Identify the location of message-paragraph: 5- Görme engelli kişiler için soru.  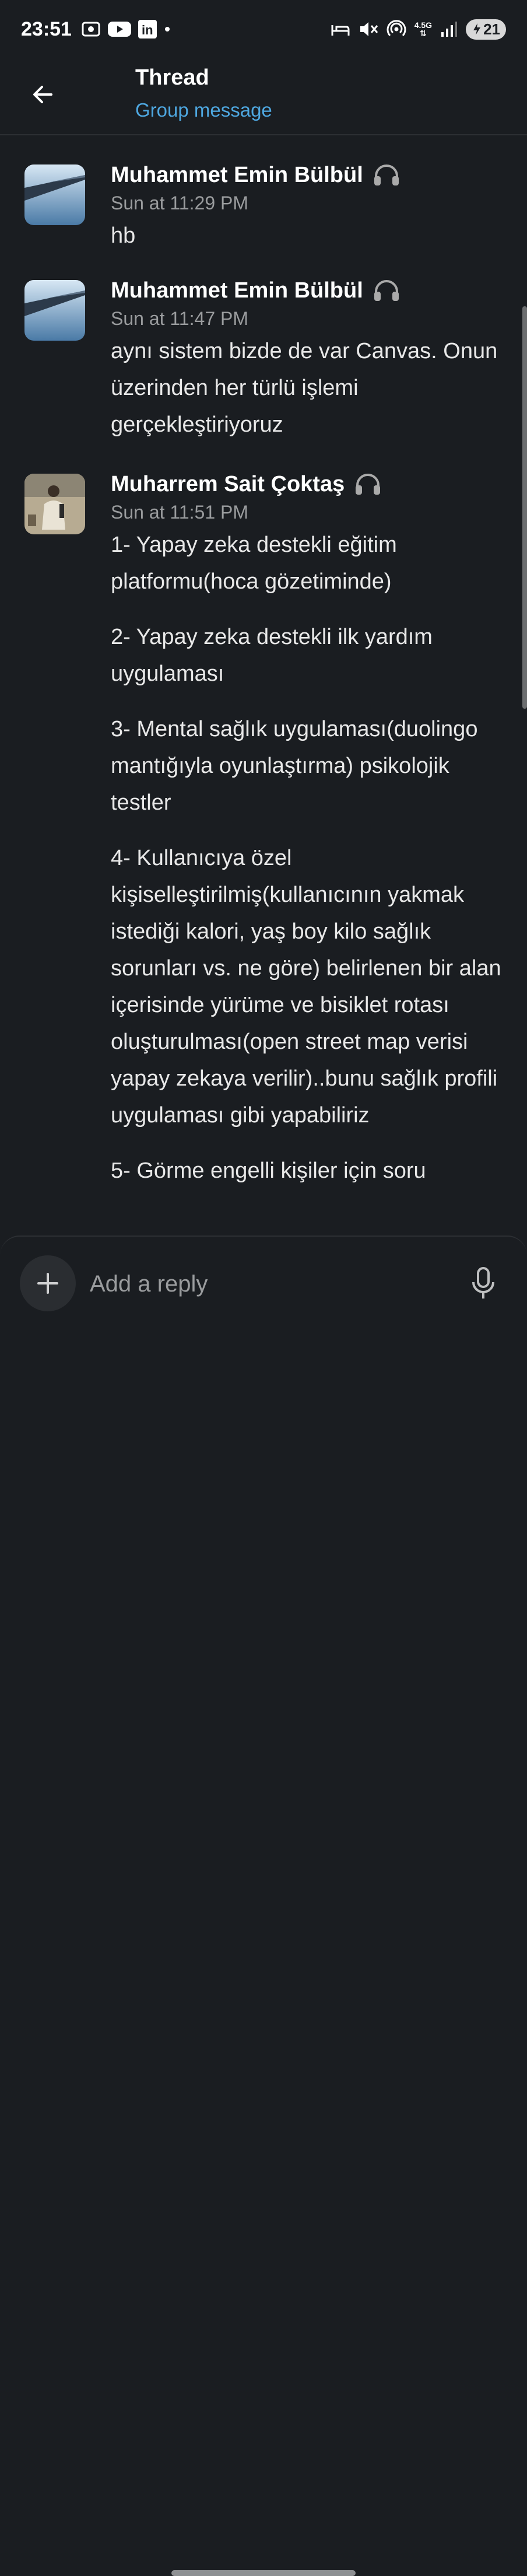
(268, 1170).